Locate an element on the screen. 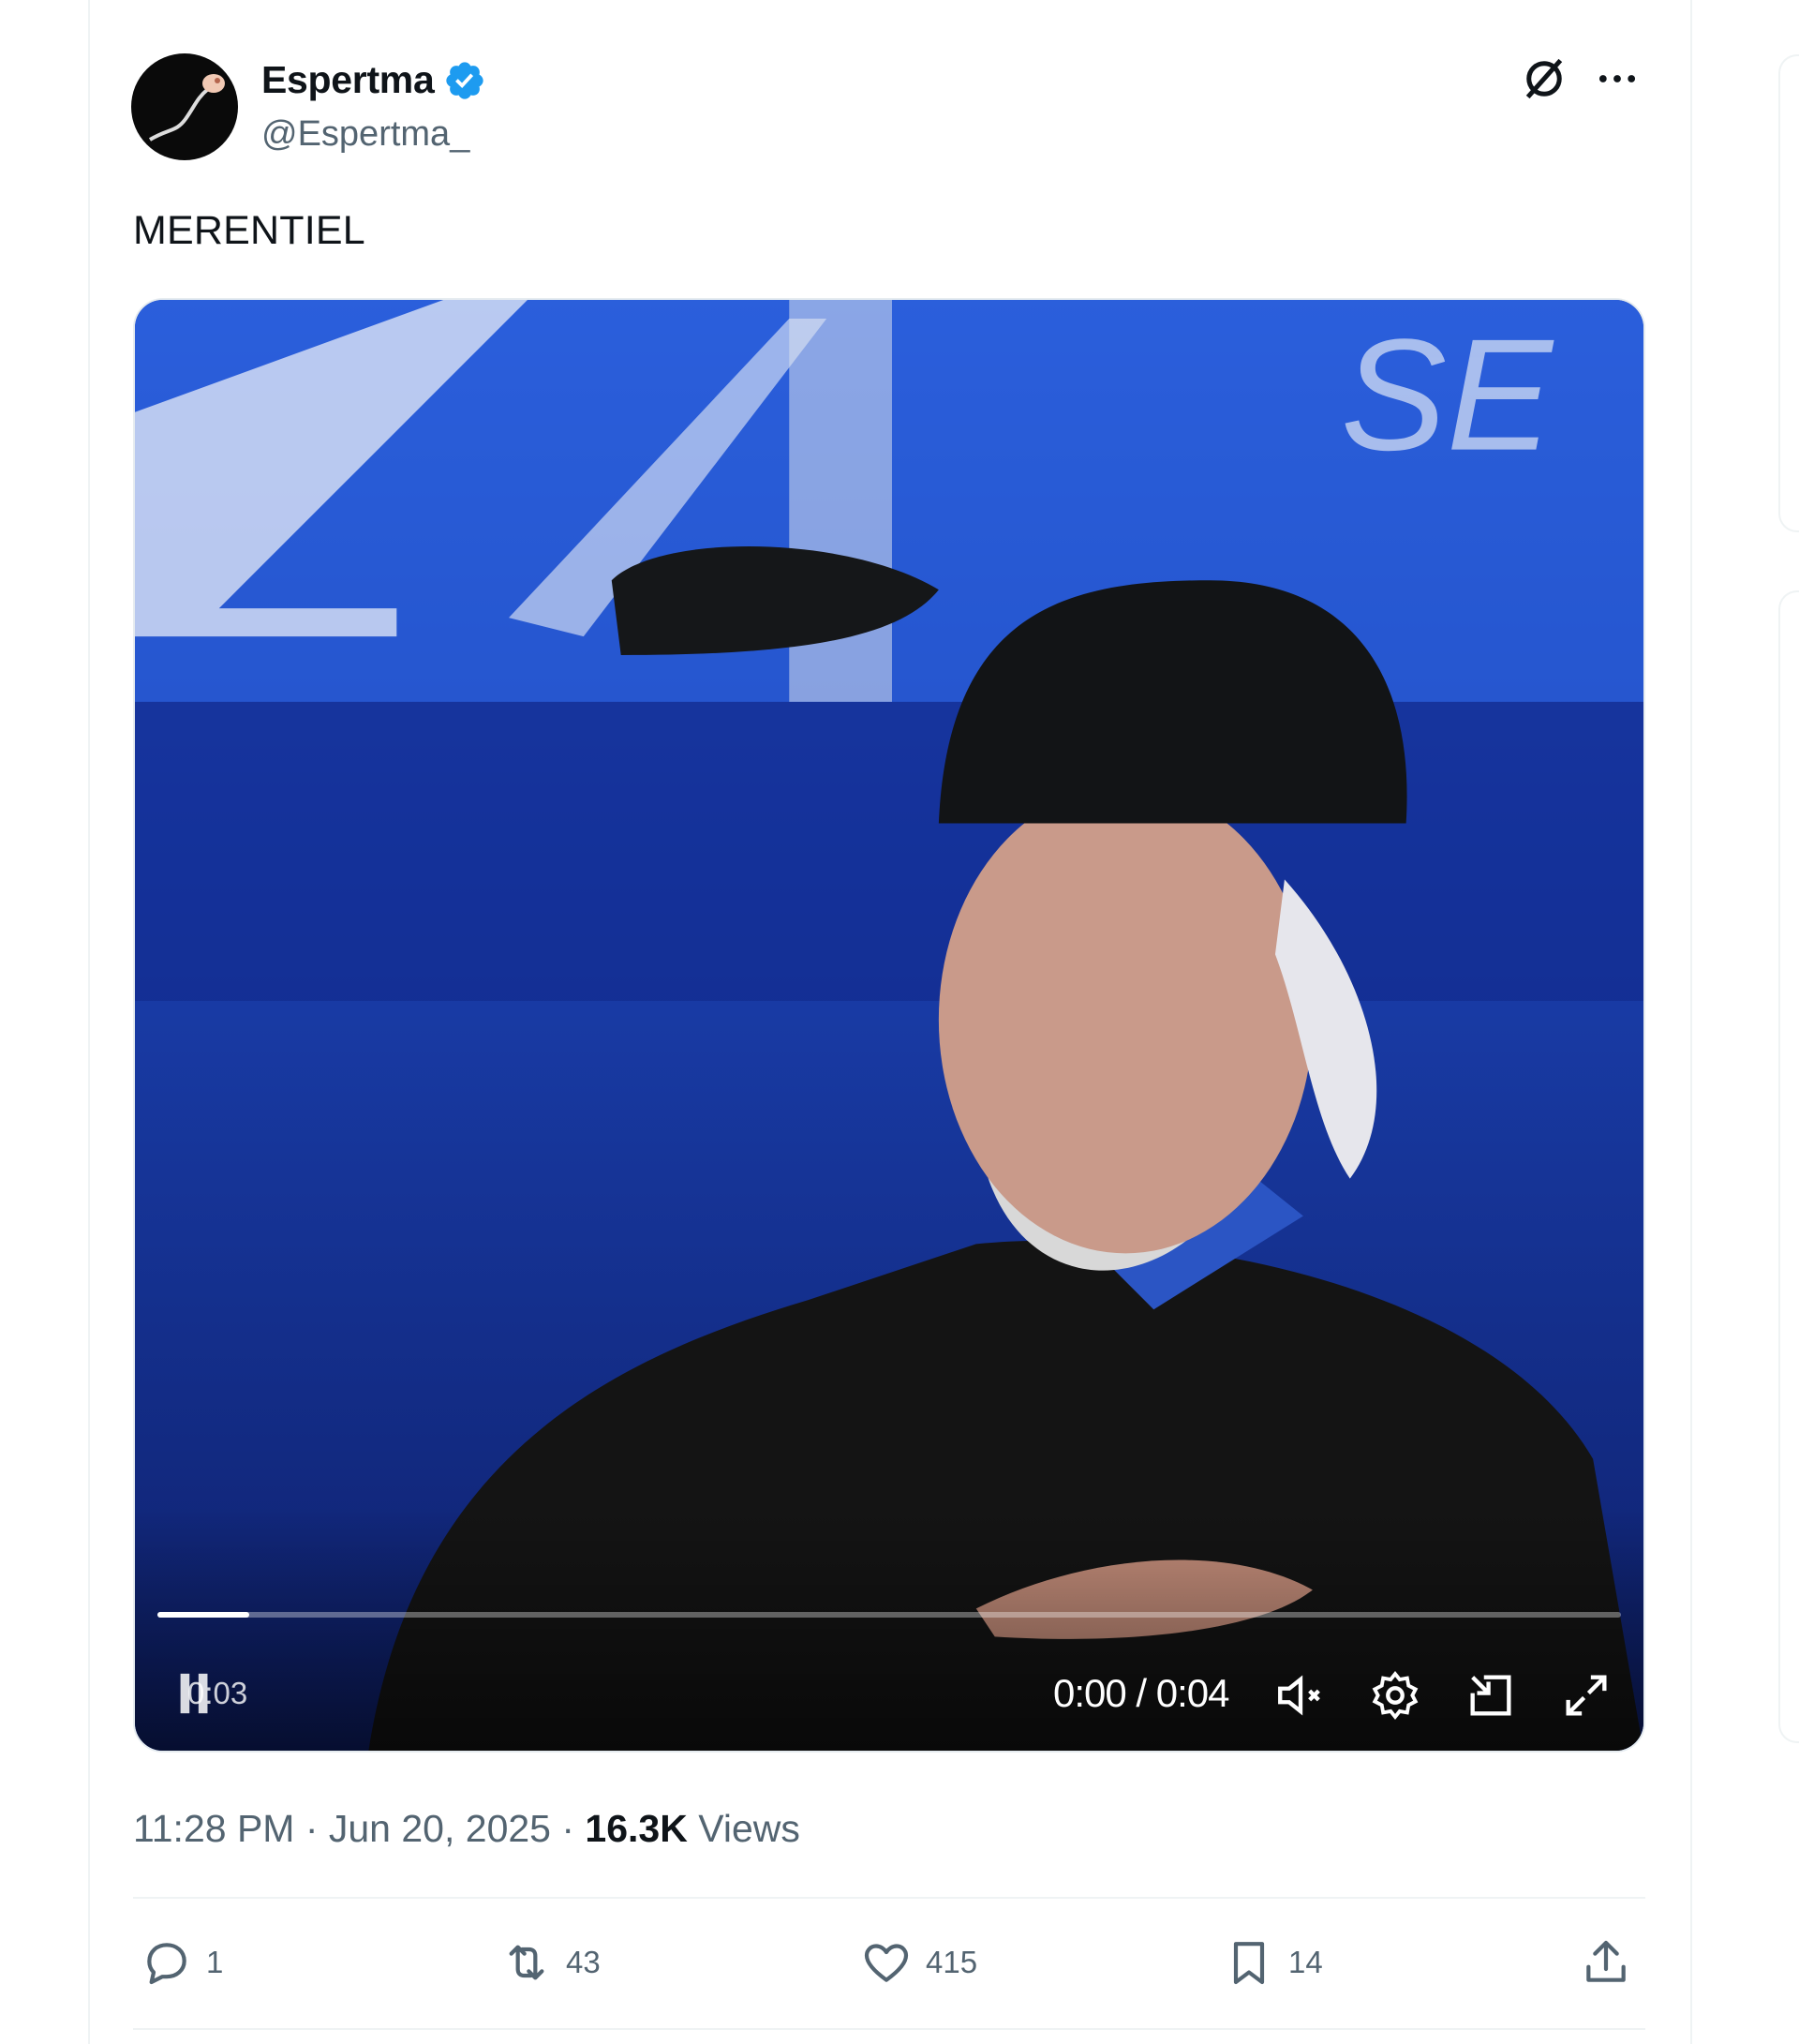 The image size is (1799, 2044). video-progress-bar is located at coordinates (889, 1615).